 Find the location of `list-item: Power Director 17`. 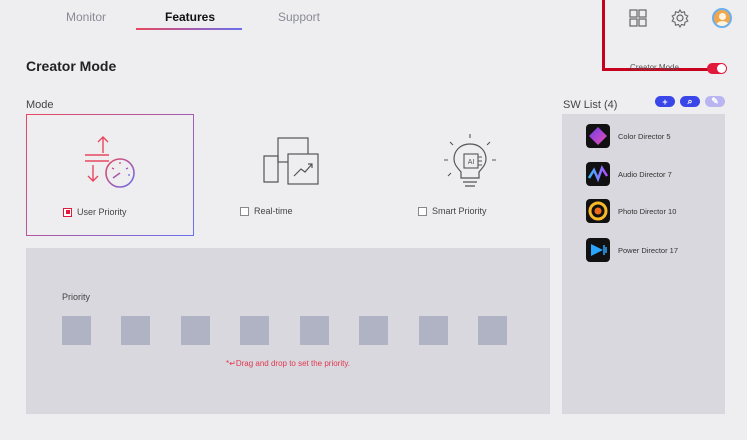

list-item: Power Director 17 is located at coordinates (632, 250).